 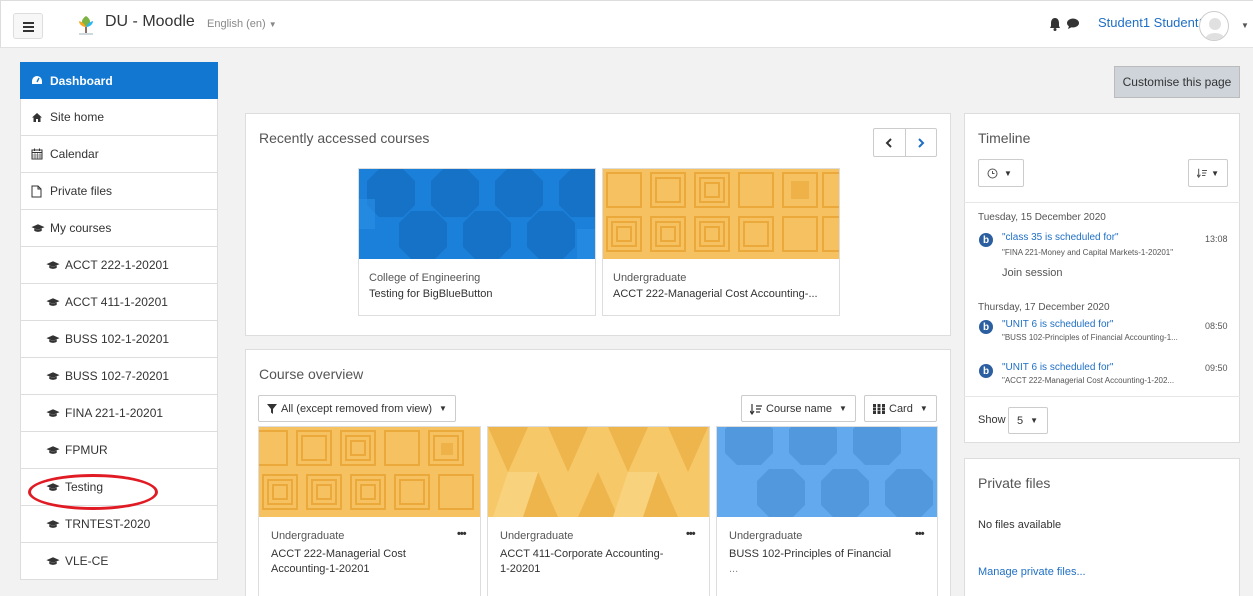 What do you see at coordinates (119, 561) in the screenshot?
I see `sidebar-item-course-vle-ce: VLE-CE` at bounding box center [119, 561].